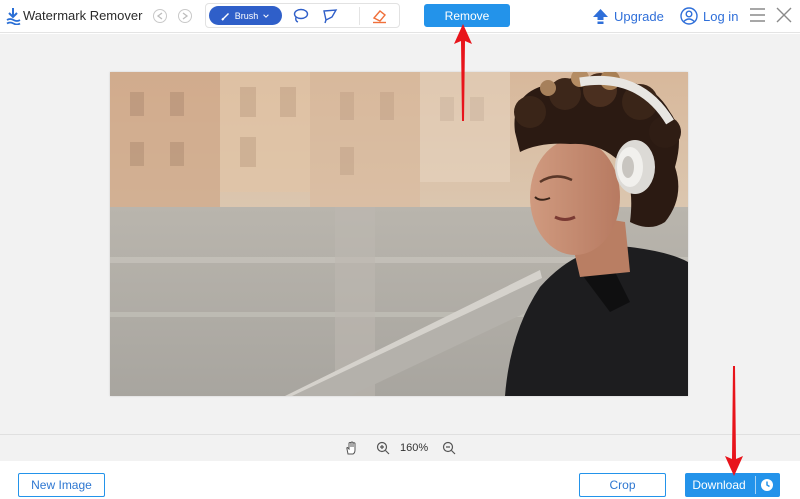 This screenshot has height=499, width=800. I want to click on zoom-in-icon, so click(383, 448).